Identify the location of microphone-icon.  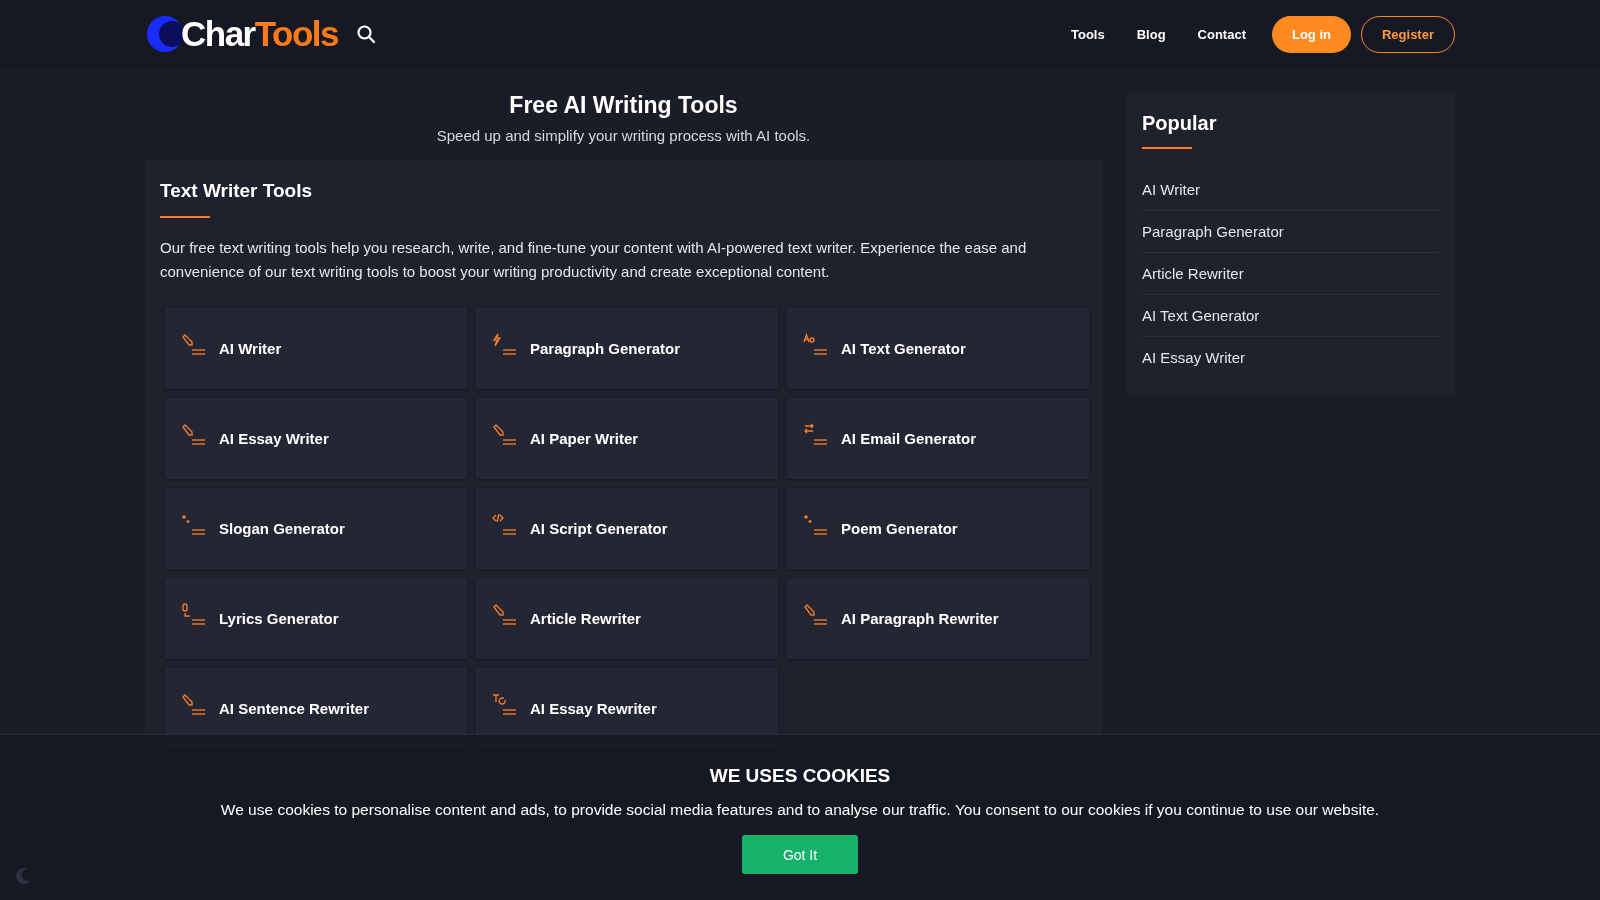
(194, 614).